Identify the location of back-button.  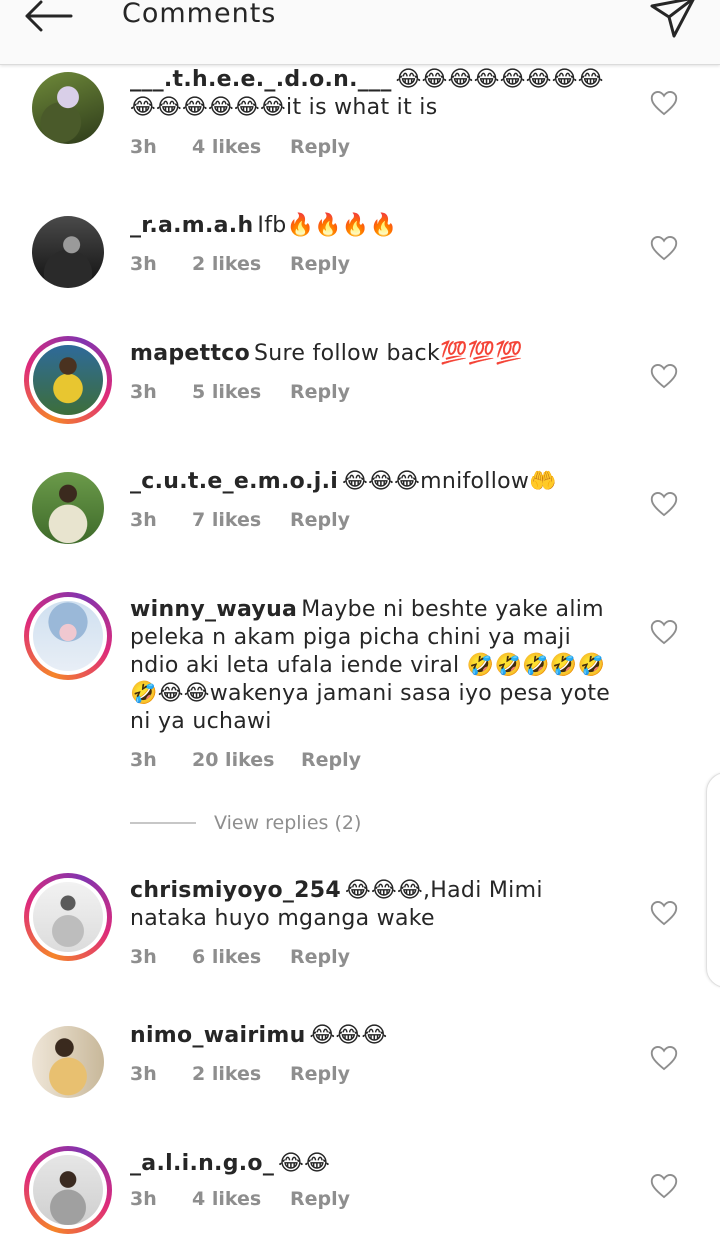
(48, 20).